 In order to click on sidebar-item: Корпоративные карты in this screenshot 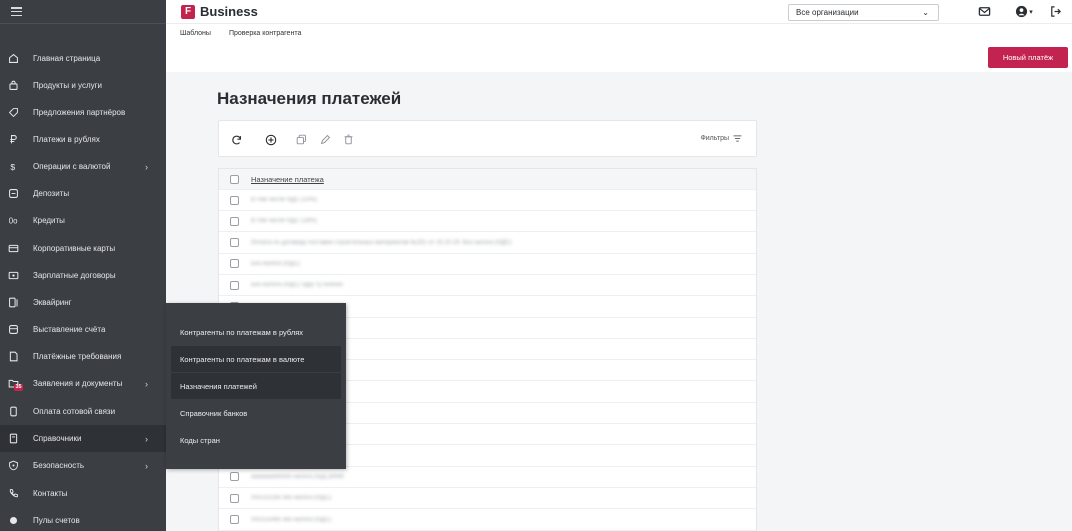, I will do `click(83, 248)`.